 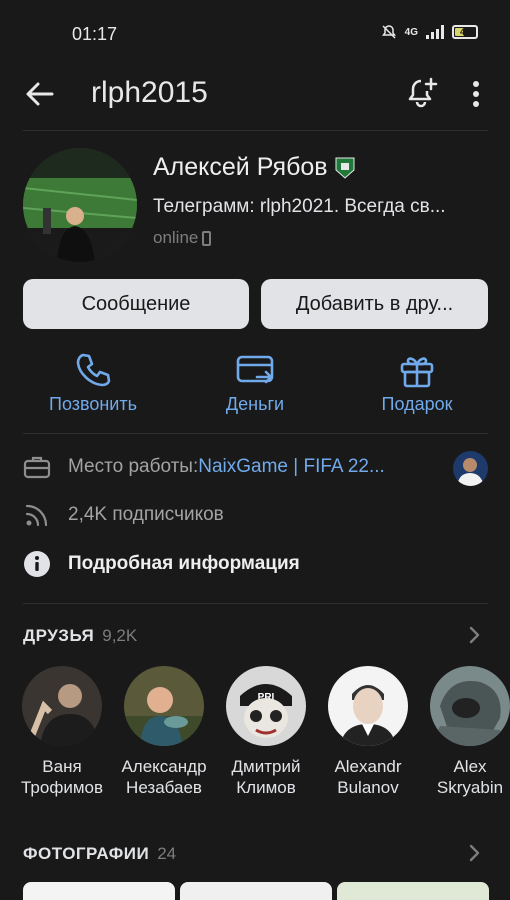 I want to click on briefcase-icon, so click(x=37, y=467).